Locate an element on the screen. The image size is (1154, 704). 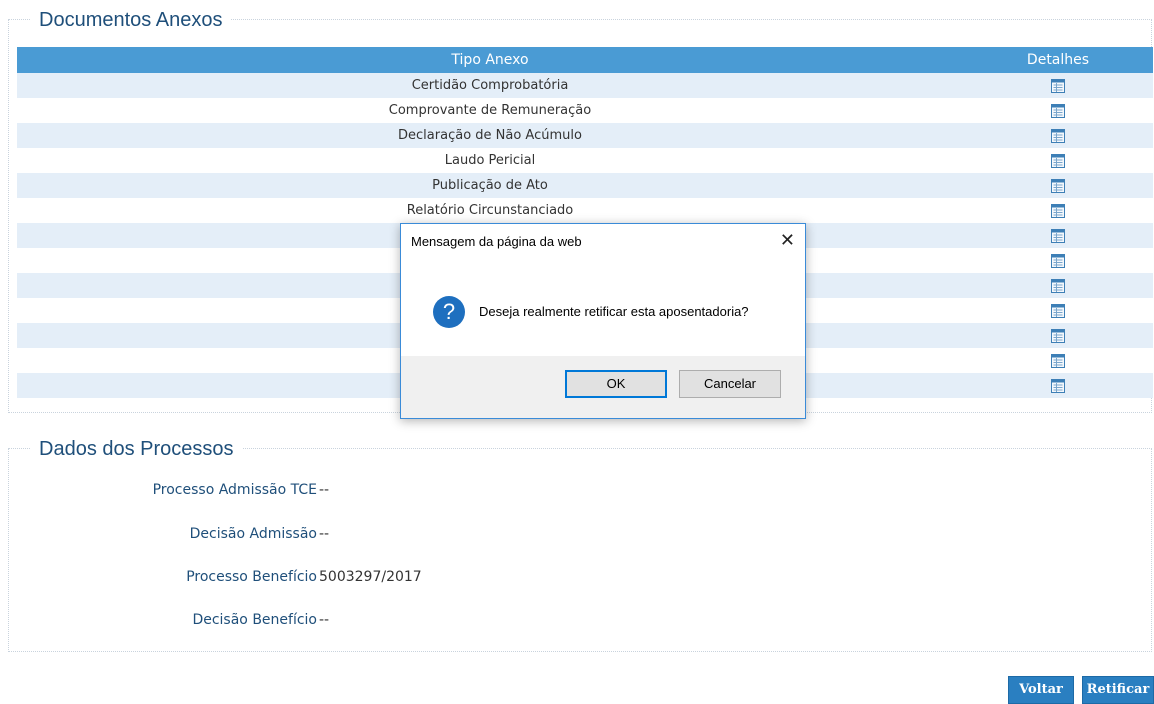
col-detalhes: Detalhes is located at coordinates (1058, 60).